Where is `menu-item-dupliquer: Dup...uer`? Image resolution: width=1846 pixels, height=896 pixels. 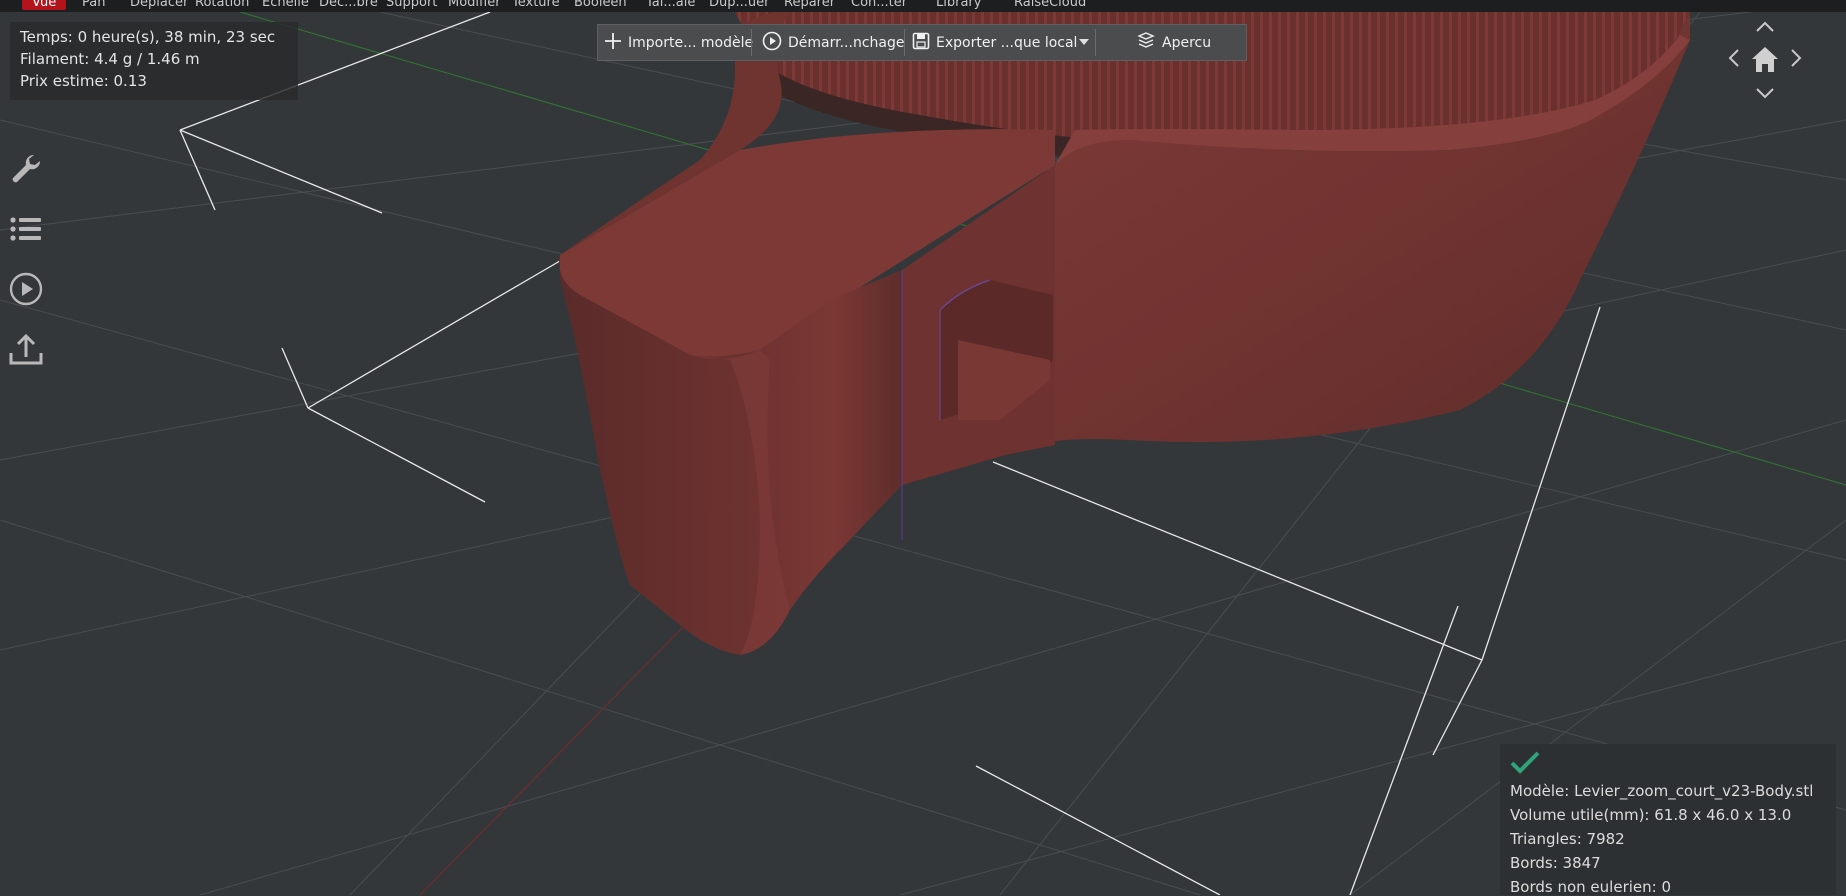 menu-item-dupliquer: Dup...uer is located at coordinates (739, 5).